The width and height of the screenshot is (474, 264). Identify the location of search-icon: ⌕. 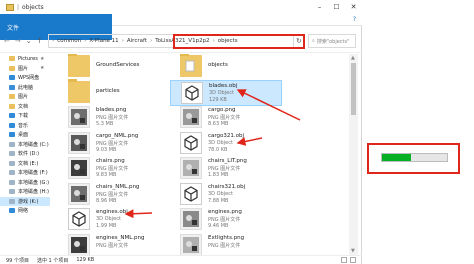
(313, 41).